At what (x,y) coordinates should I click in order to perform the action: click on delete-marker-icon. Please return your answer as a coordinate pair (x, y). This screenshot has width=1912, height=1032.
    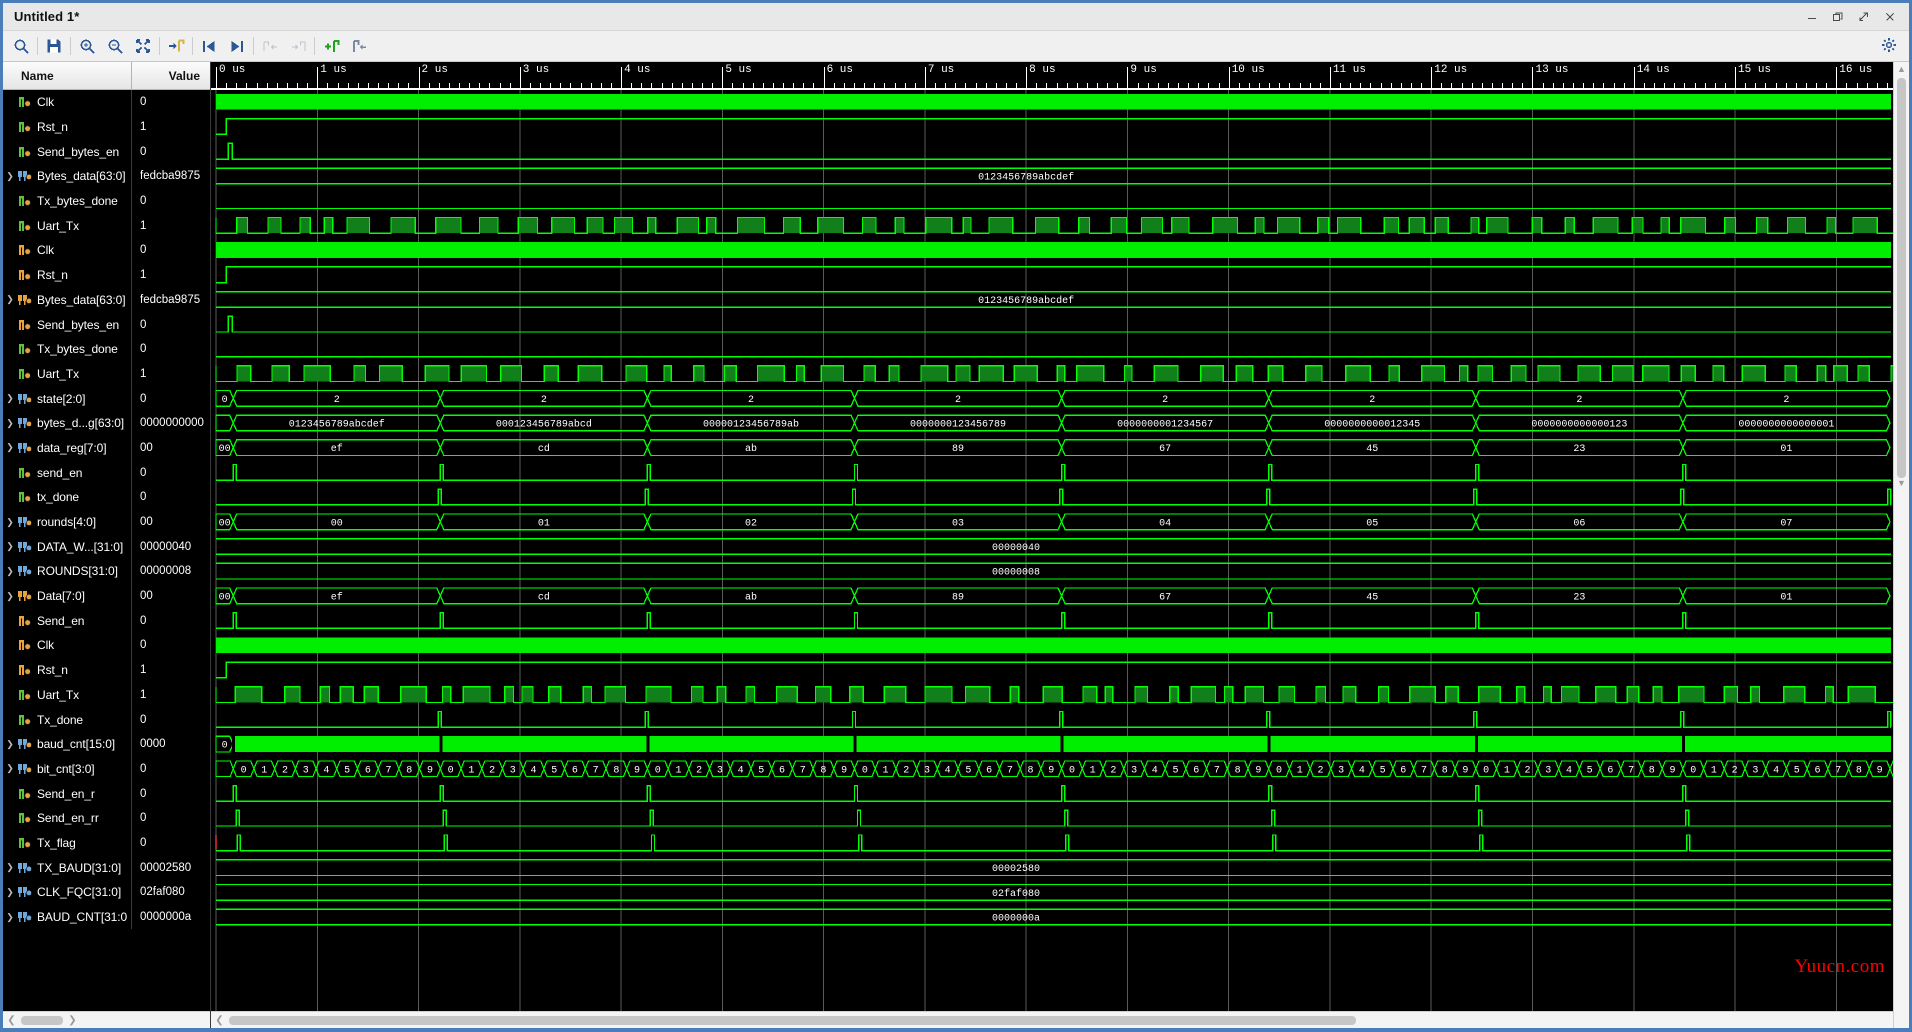
    Looking at the image, I should click on (359, 46).